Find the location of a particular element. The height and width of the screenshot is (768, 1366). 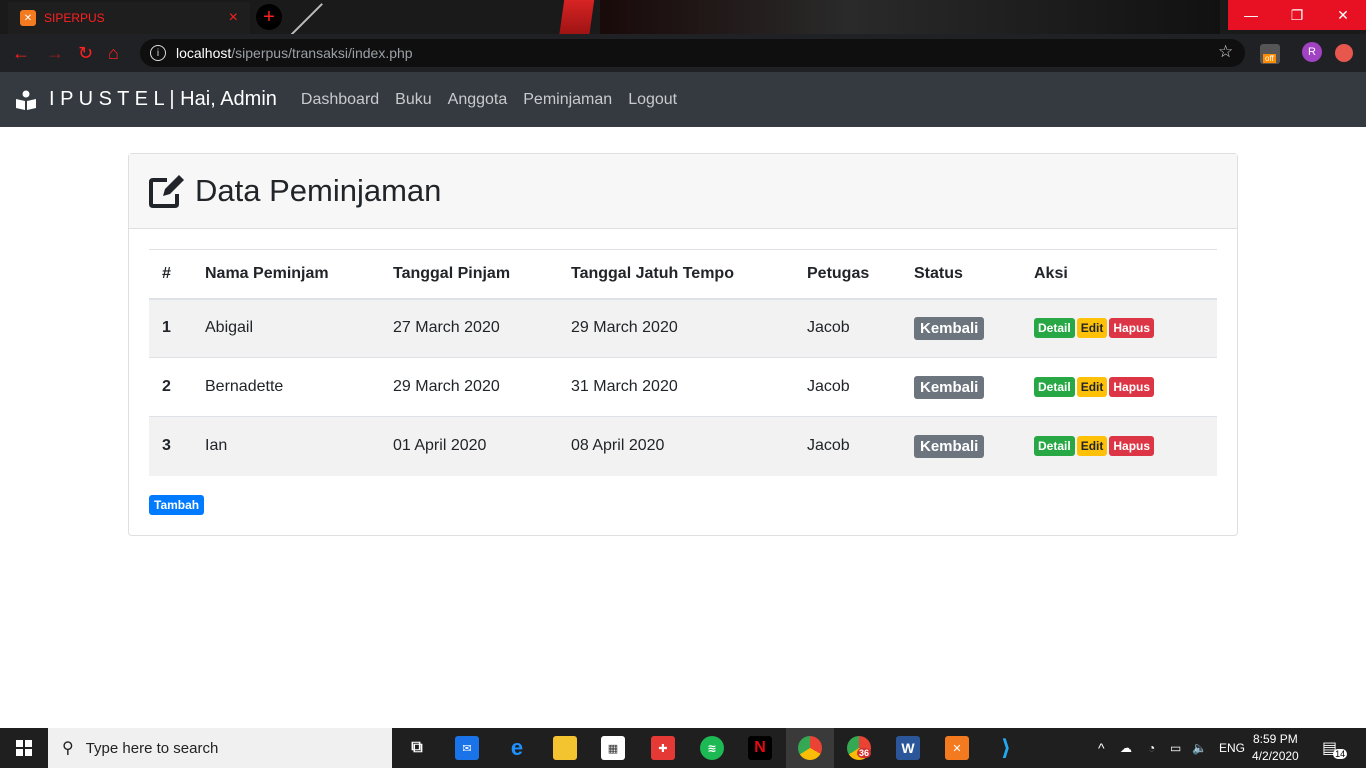

browser-titlebar: ✕ SIPERPUS × + — ❐ ✕ is located at coordinates (683, 17).